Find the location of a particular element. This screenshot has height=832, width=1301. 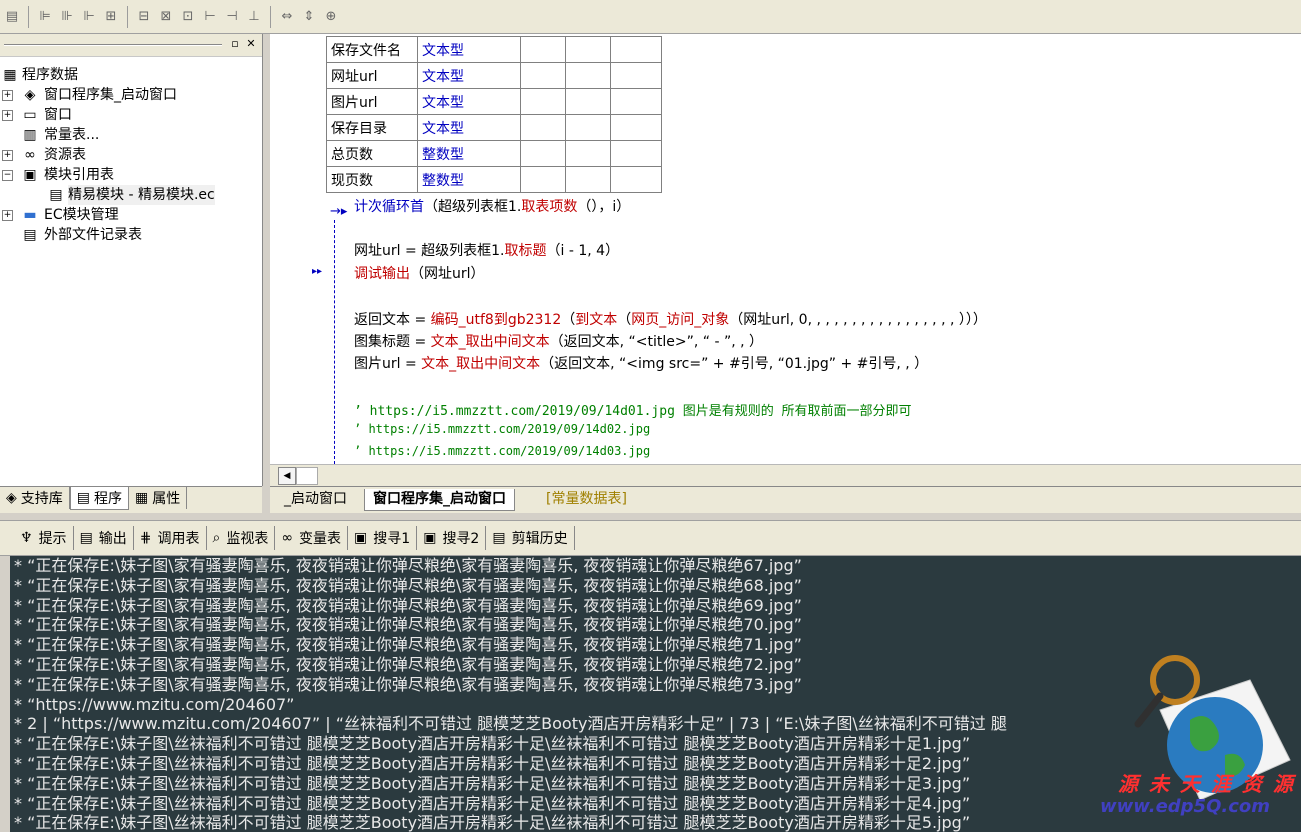

code-line-debug: 调试输出（网址url） is located at coordinates (419, 273).